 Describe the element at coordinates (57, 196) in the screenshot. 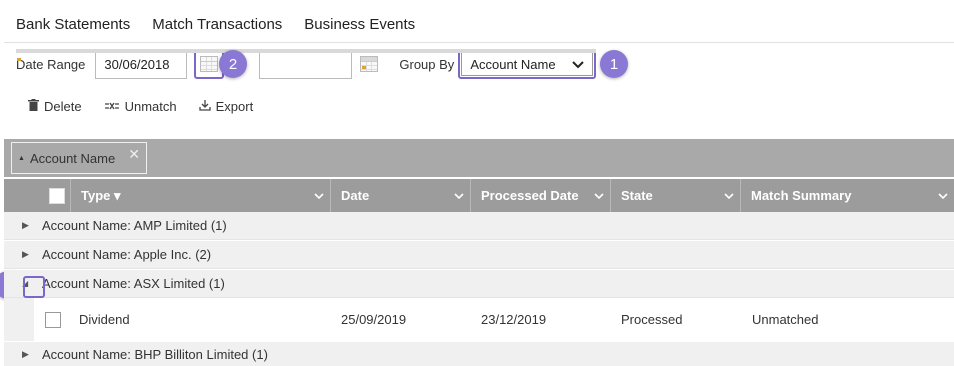

I see `select-all-checkbox` at that location.